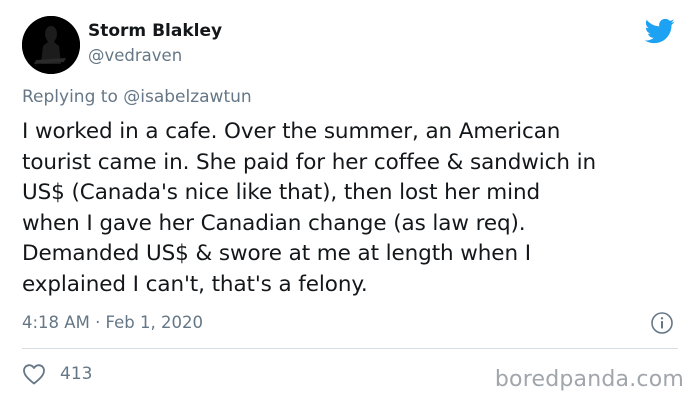 This screenshot has width=700, height=402. I want to click on reply-prefix: Replying to, so click(70, 97).